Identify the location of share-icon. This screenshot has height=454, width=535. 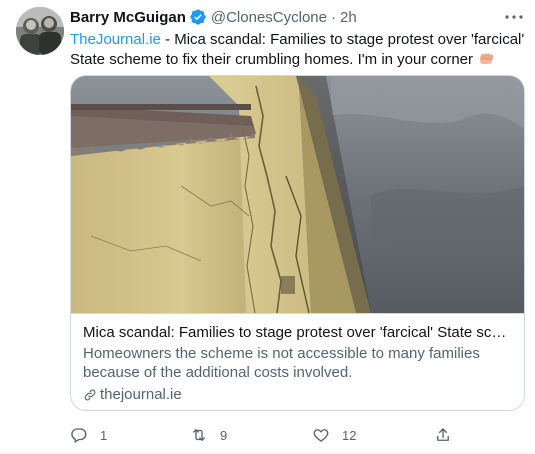
(443, 434).